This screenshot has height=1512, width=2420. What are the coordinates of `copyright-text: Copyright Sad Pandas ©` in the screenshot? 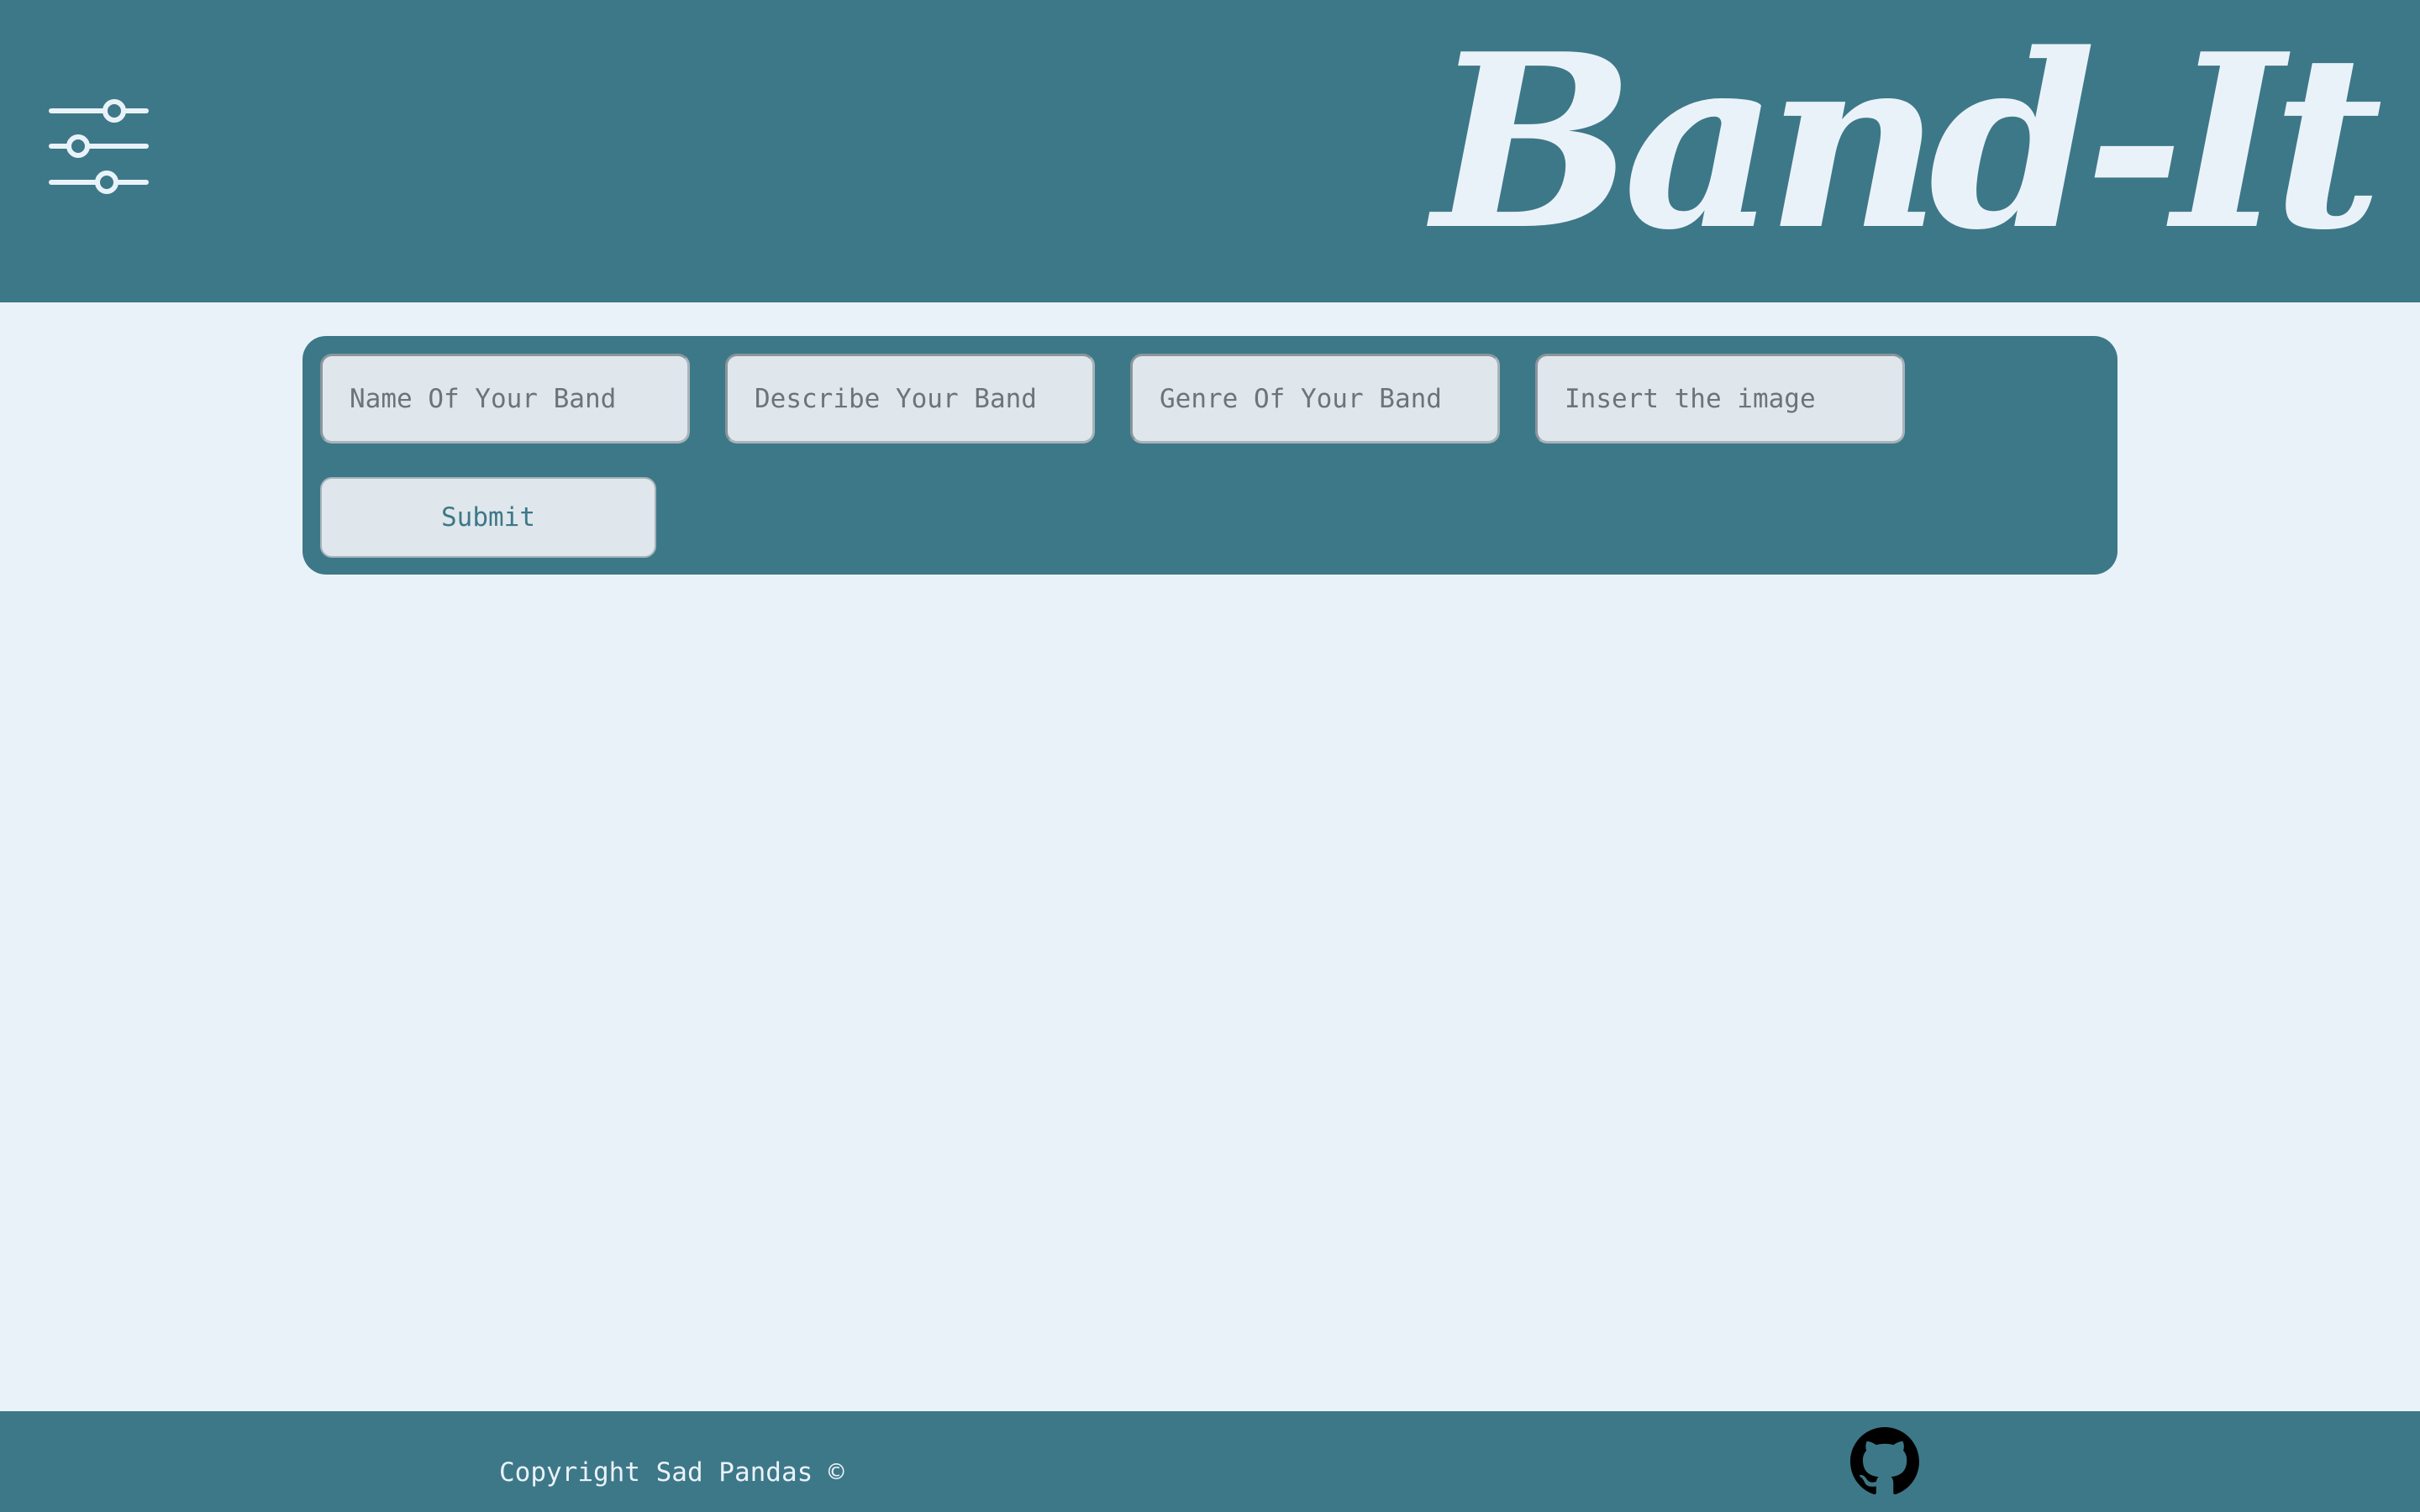 It's located at (672, 1472).